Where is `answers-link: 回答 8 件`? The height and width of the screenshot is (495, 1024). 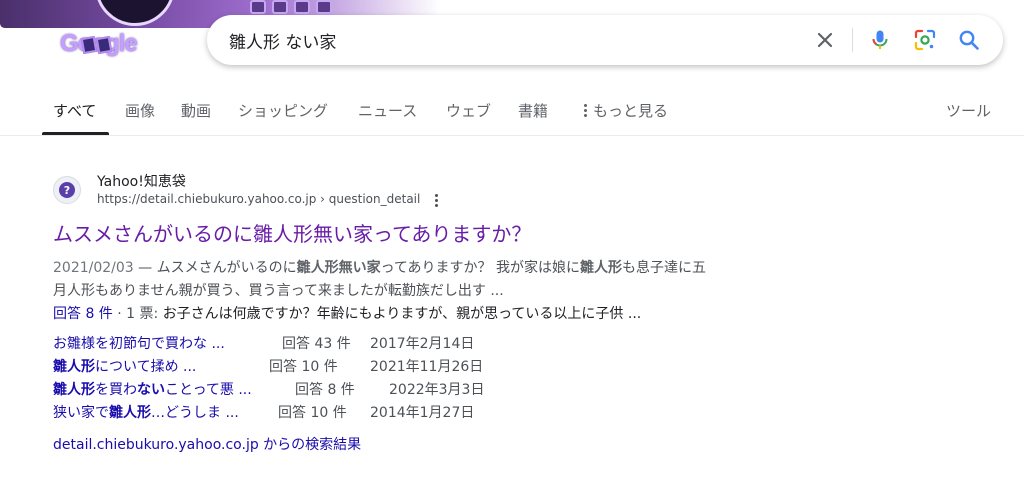
answers-link: 回答 8 件 is located at coordinates (83, 314).